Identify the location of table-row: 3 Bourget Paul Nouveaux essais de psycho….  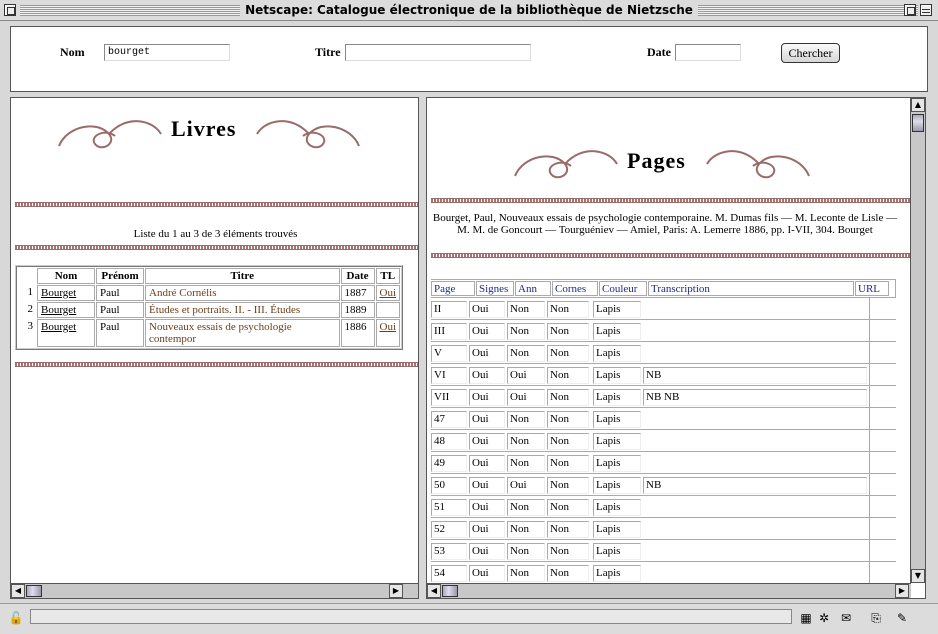
(209, 333).